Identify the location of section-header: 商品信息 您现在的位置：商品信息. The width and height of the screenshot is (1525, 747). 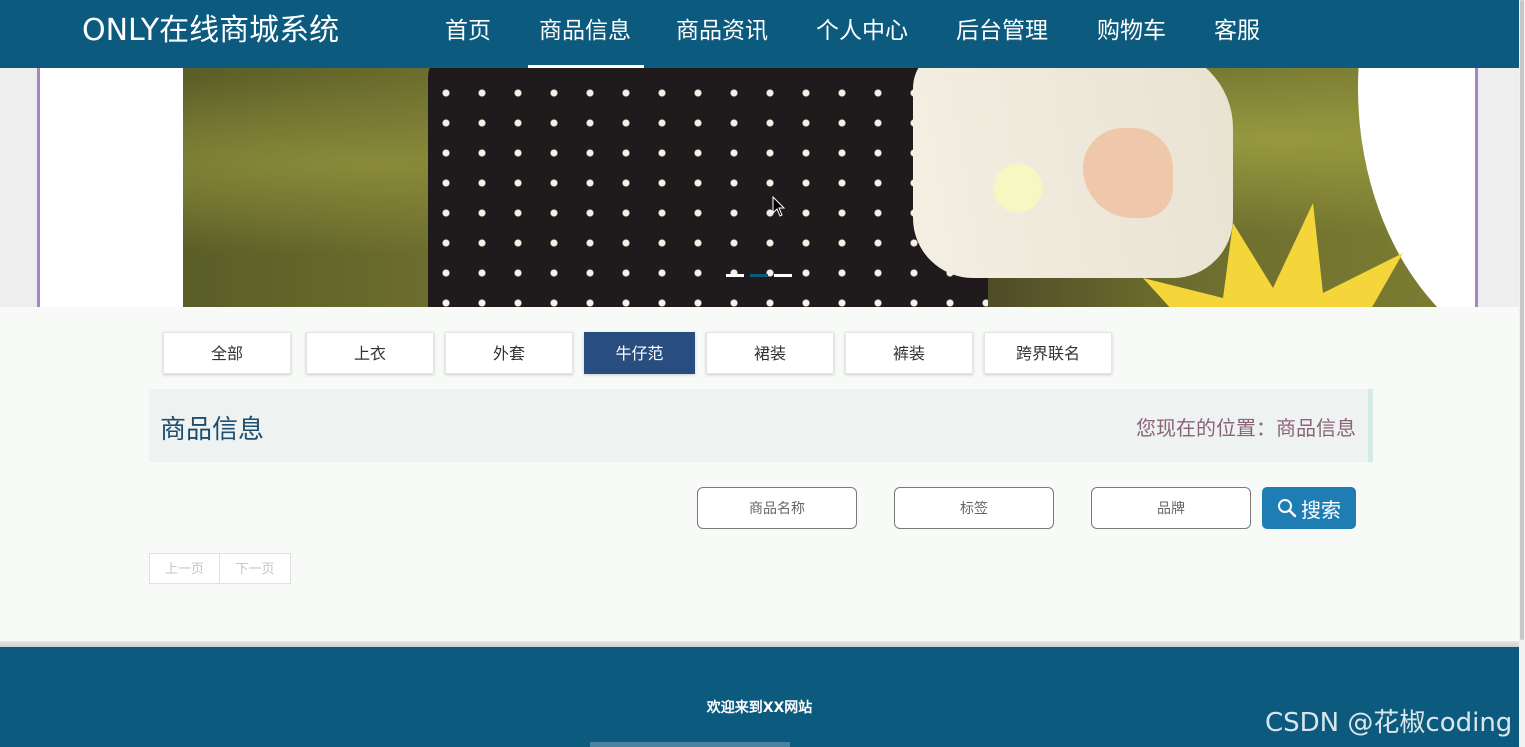
(761, 425).